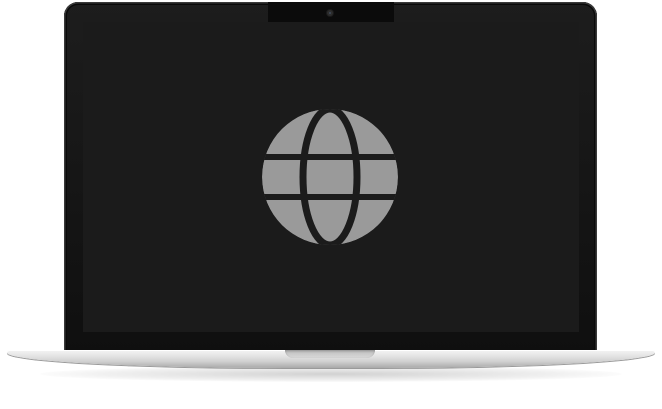  Describe the element at coordinates (331, 374) in the screenshot. I see `laptop-shadow` at that location.